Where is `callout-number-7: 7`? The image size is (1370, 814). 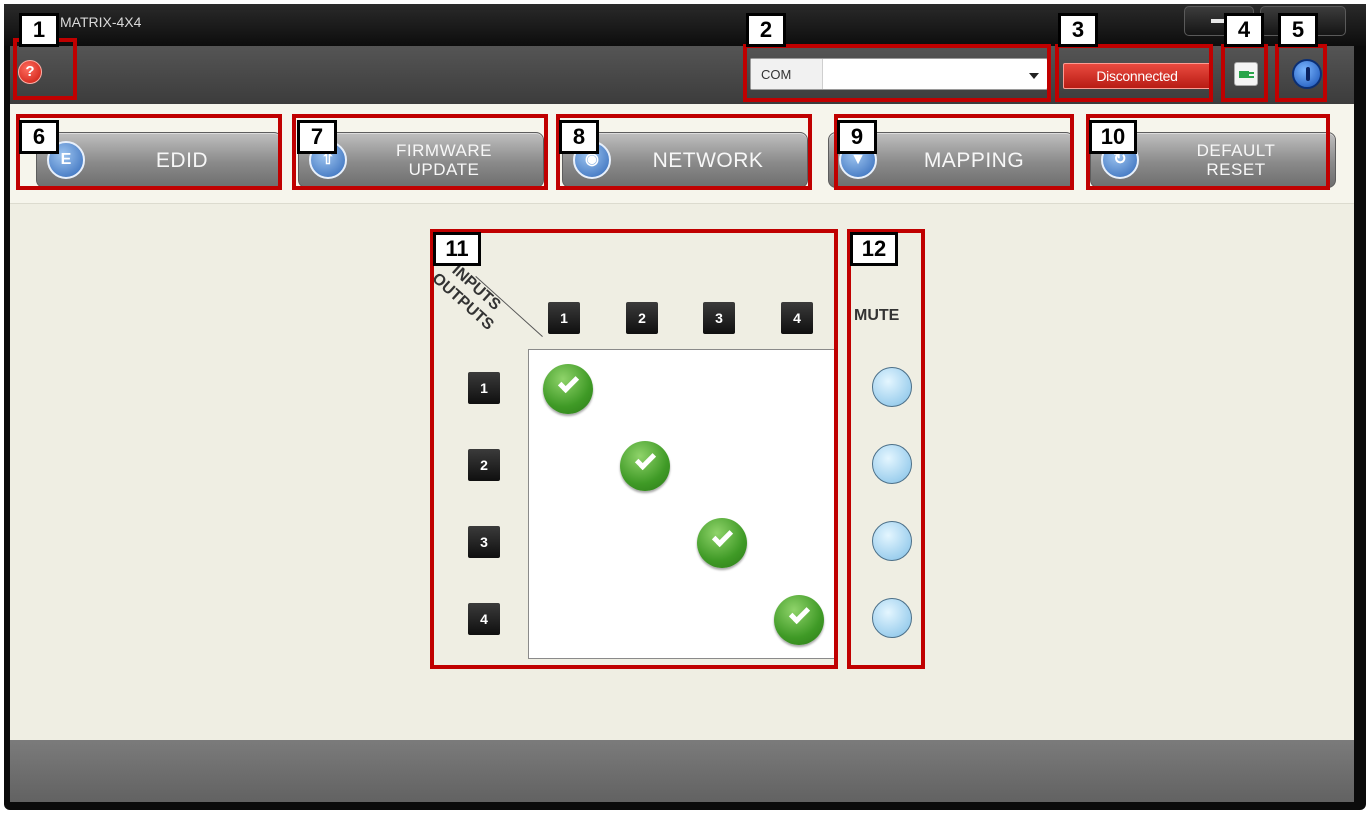 callout-number-7: 7 is located at coordinates (317, 137).